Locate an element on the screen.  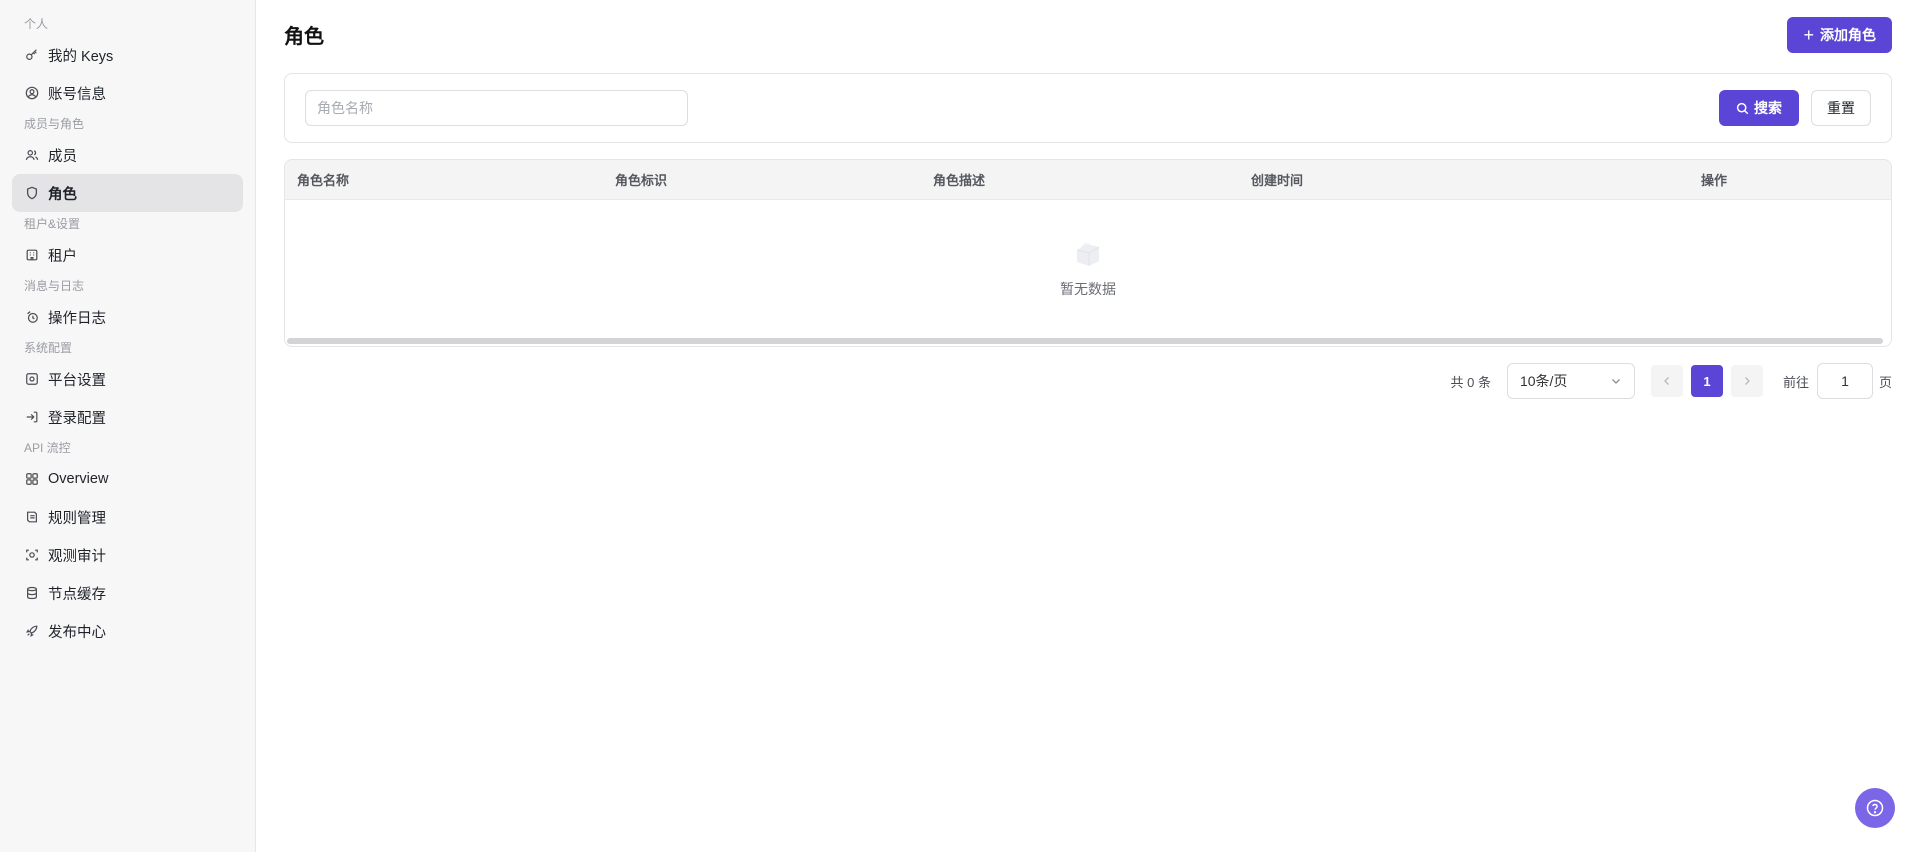
column-header-actions: 操作 is located at coordinates (1714, 180).